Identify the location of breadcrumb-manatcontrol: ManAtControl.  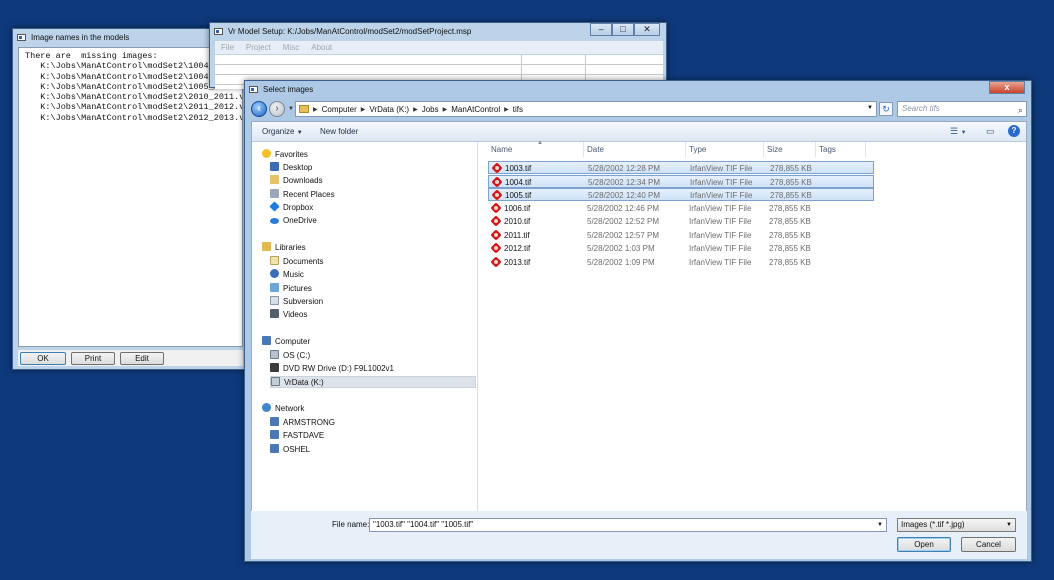
(475, 109).